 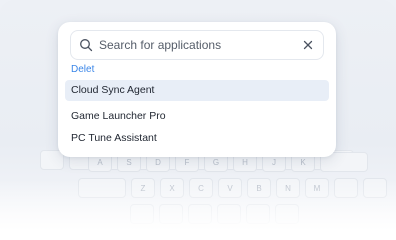 I want to click on result-label: Game Launcher Pro, so click(x=118, y=116).